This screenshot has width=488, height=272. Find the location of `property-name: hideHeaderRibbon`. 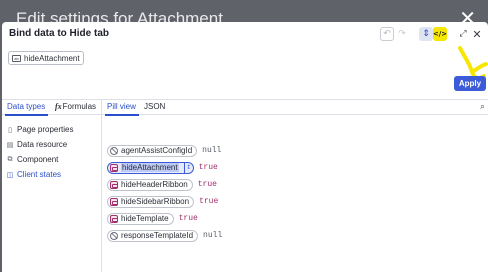

property-name: hideHeaderRibbon is located at coordinates (154, 184).